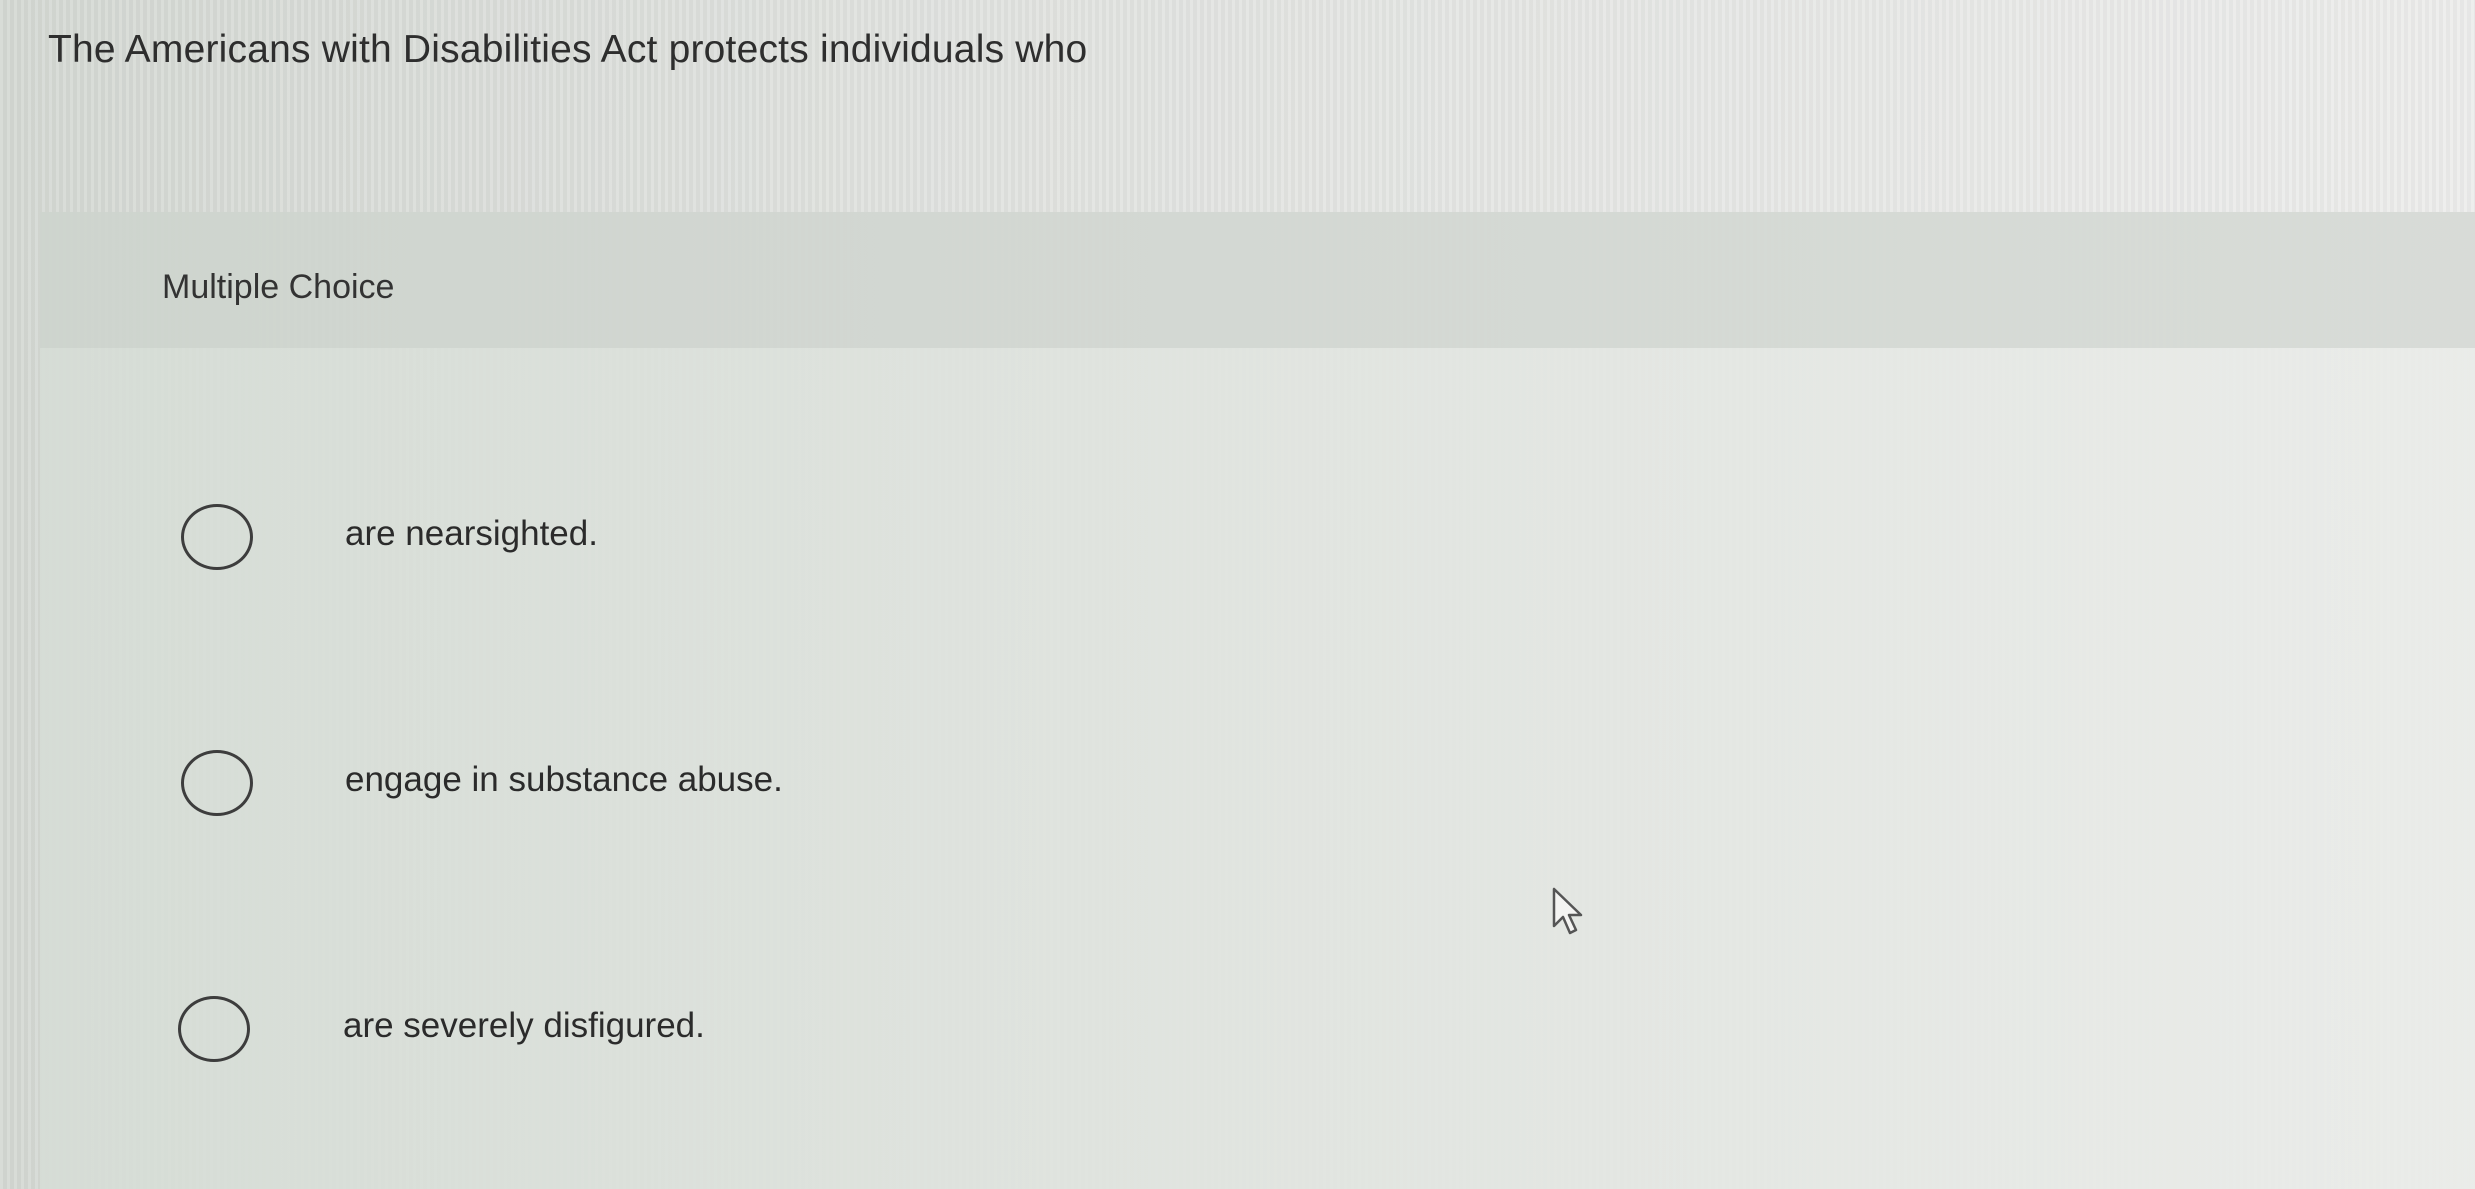 This screenshot has width=2475, height=1189. Describe the element at coordinates (1257, 280) in the screenshot. I see `panel-header: Multiple Choice` at that location.